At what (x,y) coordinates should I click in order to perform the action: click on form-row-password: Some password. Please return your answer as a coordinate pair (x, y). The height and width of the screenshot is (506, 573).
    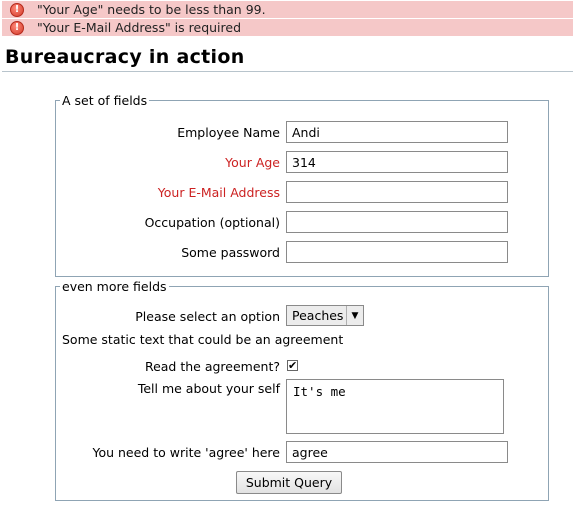
    Looking at the image, I should click on (302, 254).